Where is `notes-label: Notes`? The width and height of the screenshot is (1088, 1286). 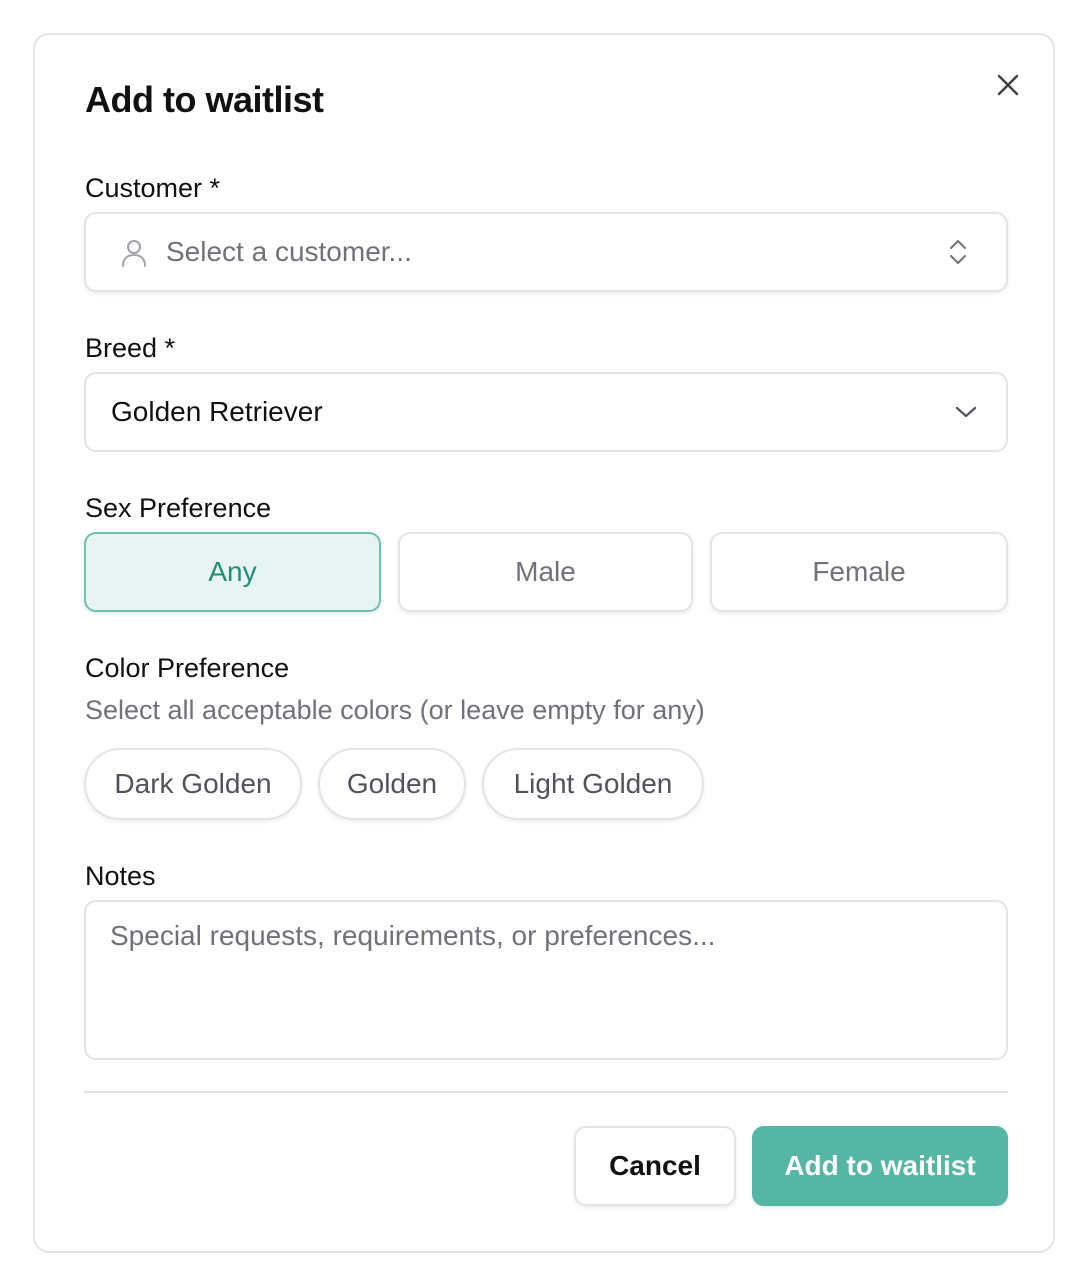 notes-label: Notes is located at coordinates (120, 876).